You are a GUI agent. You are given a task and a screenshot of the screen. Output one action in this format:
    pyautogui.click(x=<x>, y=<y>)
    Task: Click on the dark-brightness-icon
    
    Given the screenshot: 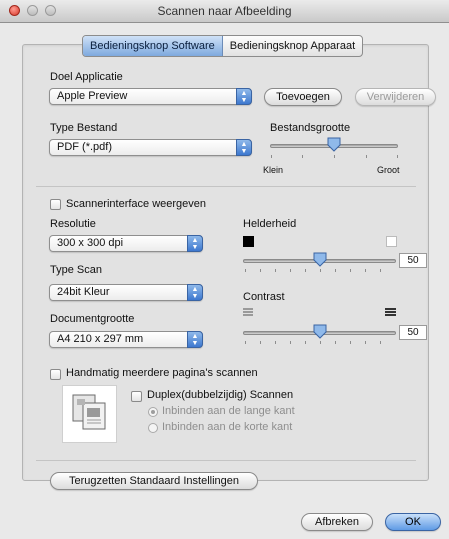 What is the action you would take?
    pyautogui.click(x=248, y=241)
    